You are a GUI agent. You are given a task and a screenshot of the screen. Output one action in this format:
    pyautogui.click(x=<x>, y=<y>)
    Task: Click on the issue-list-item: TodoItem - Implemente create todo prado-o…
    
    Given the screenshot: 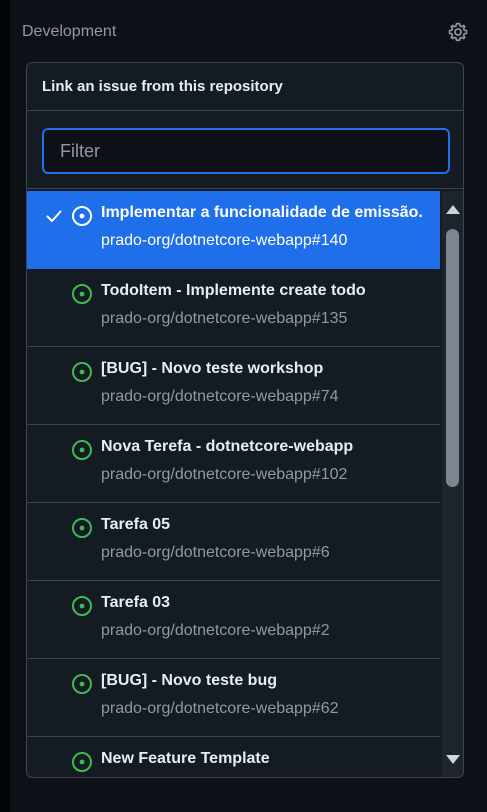 What is the action you would take?
    pyautogui.click(x=233, y=308)
    